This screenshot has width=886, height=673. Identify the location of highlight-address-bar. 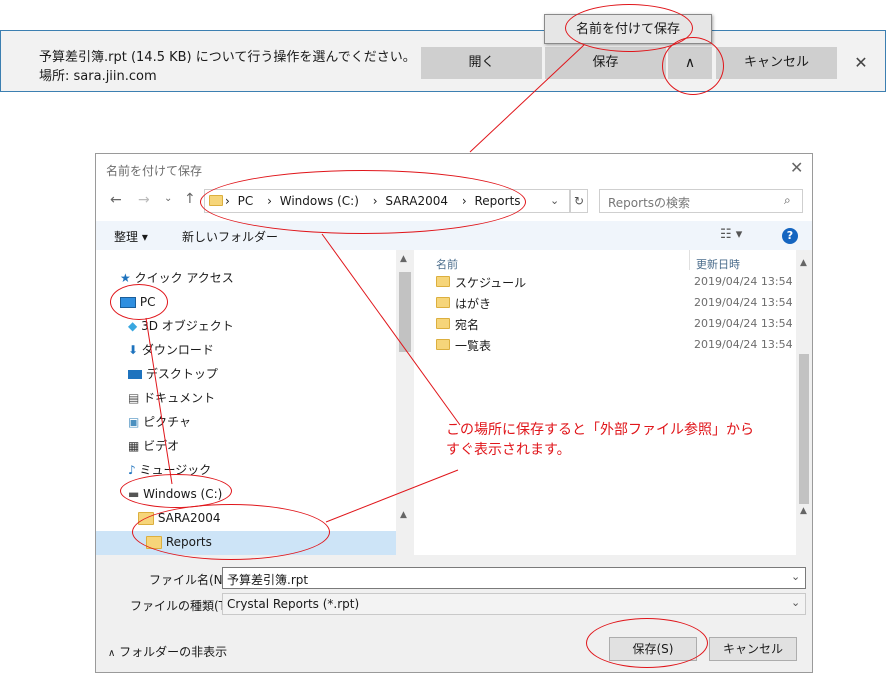
(363, 202).